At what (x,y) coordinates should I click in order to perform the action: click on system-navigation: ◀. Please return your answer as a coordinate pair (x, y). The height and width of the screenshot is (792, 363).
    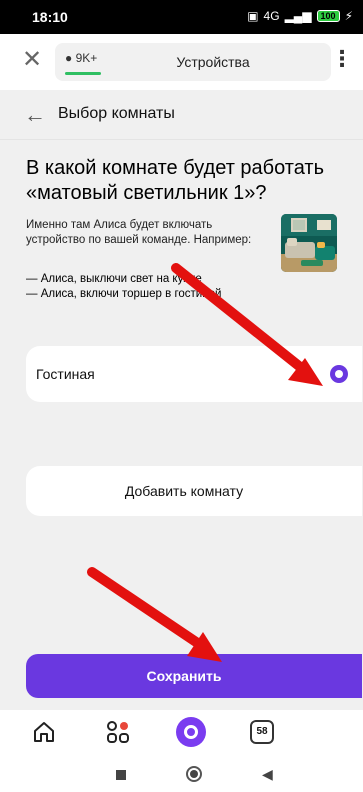
    Looking at the image, I should click on (181, 774).